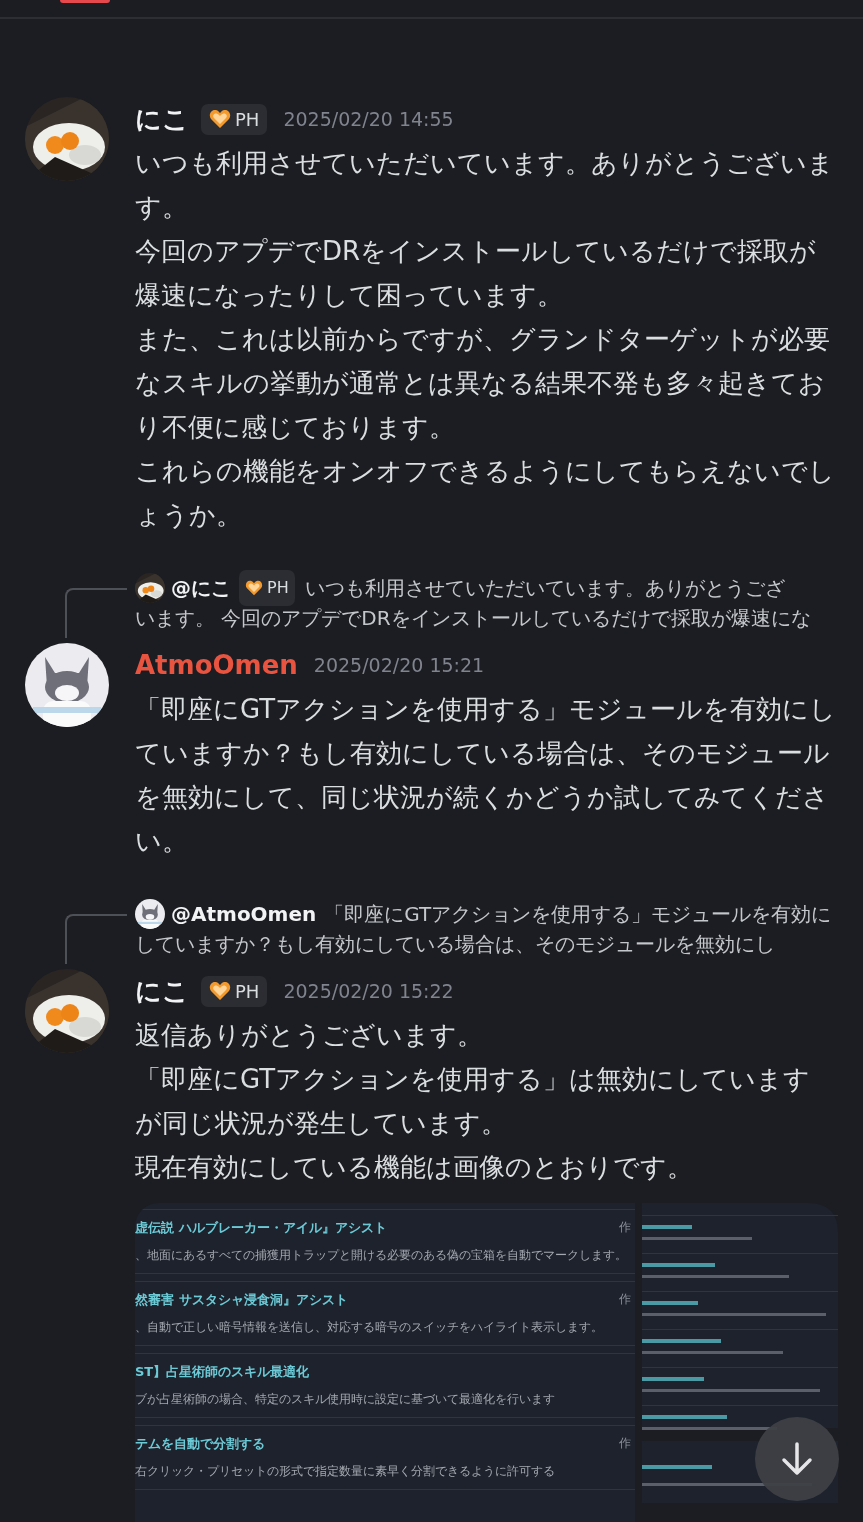  Describe the element at coordinates (485, 185) in the screenshot. I see `message-text: いつも利用させていただいています。ありがとうございます。` at that location.